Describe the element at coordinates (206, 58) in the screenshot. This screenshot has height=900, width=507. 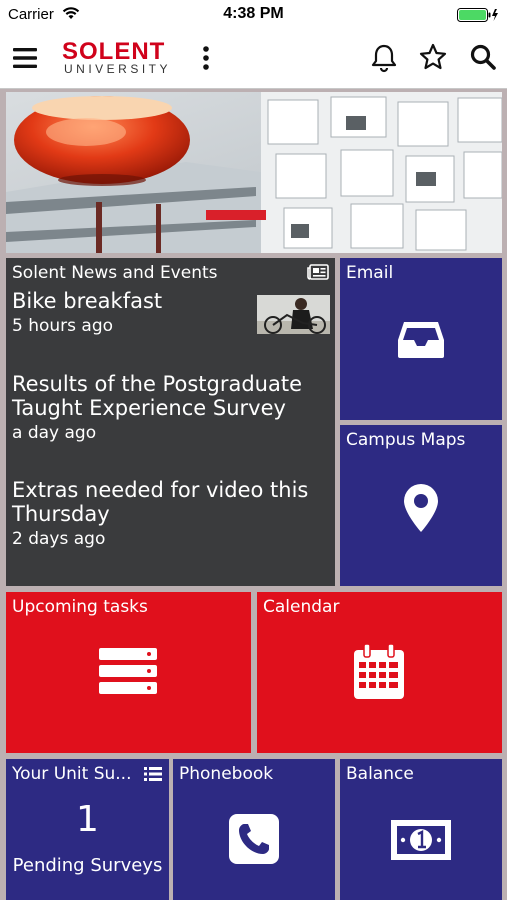
I see `more-options-icon` at that location.